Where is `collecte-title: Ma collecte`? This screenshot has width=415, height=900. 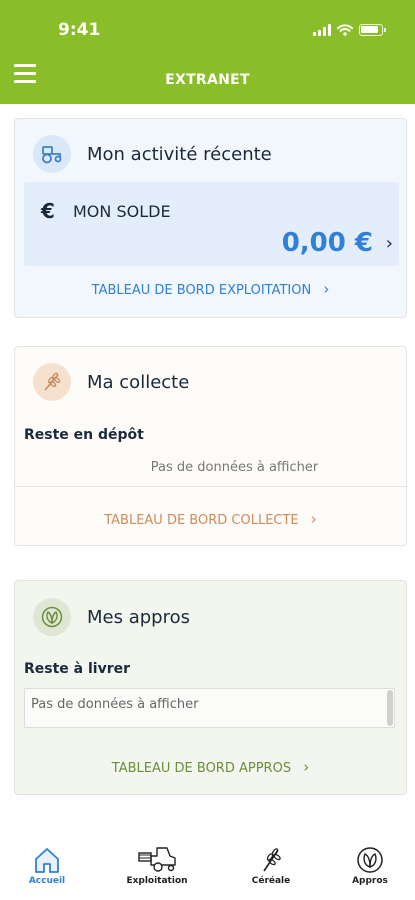 collecte-title: Ma collecte is located at coordinates (138, 382).